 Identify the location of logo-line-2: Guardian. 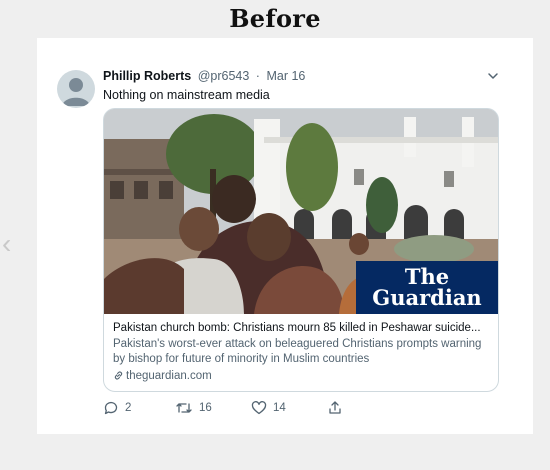
(427, 297).